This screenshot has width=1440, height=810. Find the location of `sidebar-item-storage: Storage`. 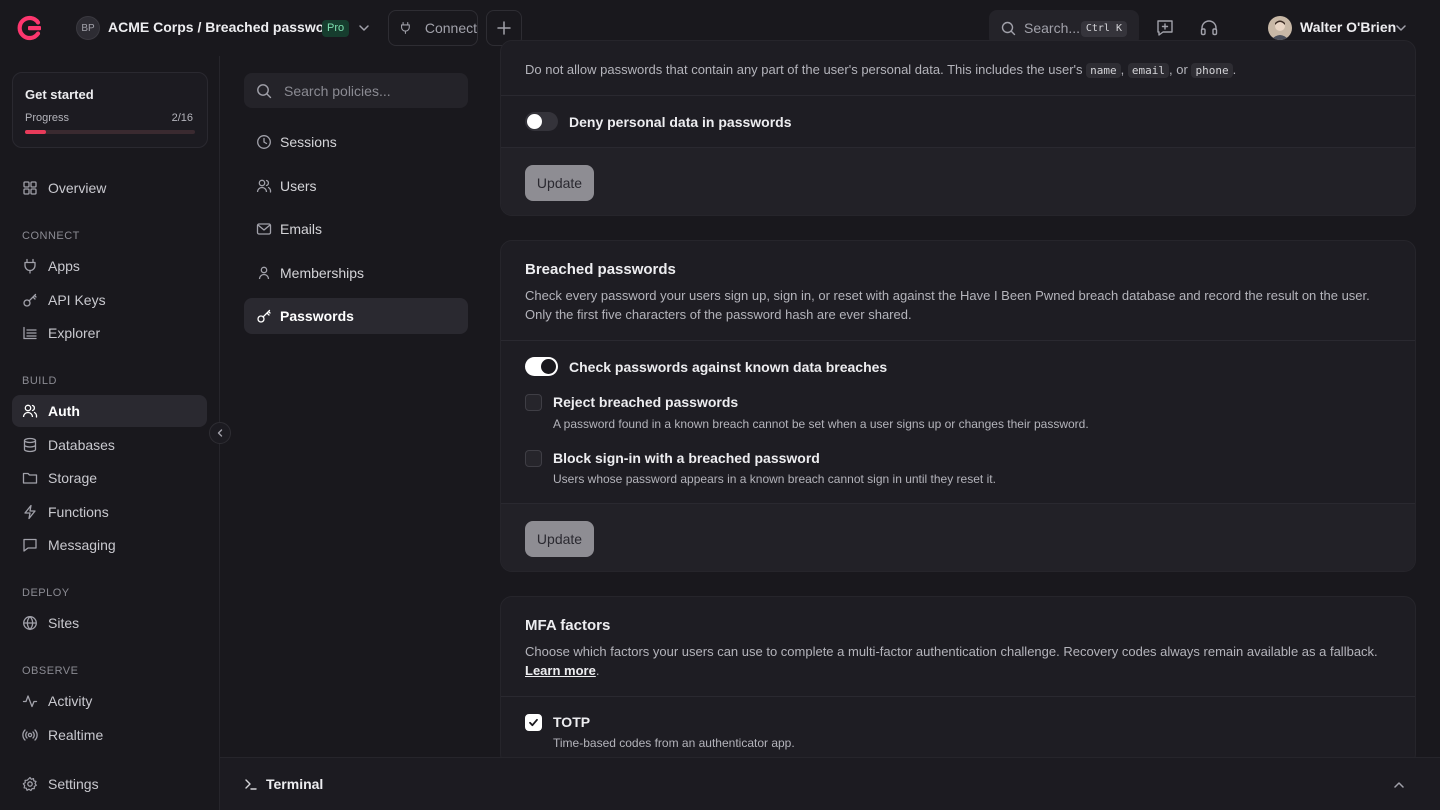

sidebar-item-storage: Storage is located at coordinates (109, 478).